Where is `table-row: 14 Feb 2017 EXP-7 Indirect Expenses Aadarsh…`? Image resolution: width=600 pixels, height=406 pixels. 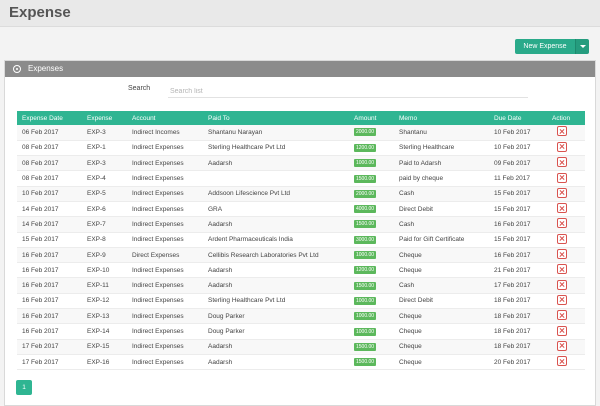 table-row: 14 Feb 2017 EXP-7 Indirect Expenses Aadarsh… is located at coordinates (301, 224).